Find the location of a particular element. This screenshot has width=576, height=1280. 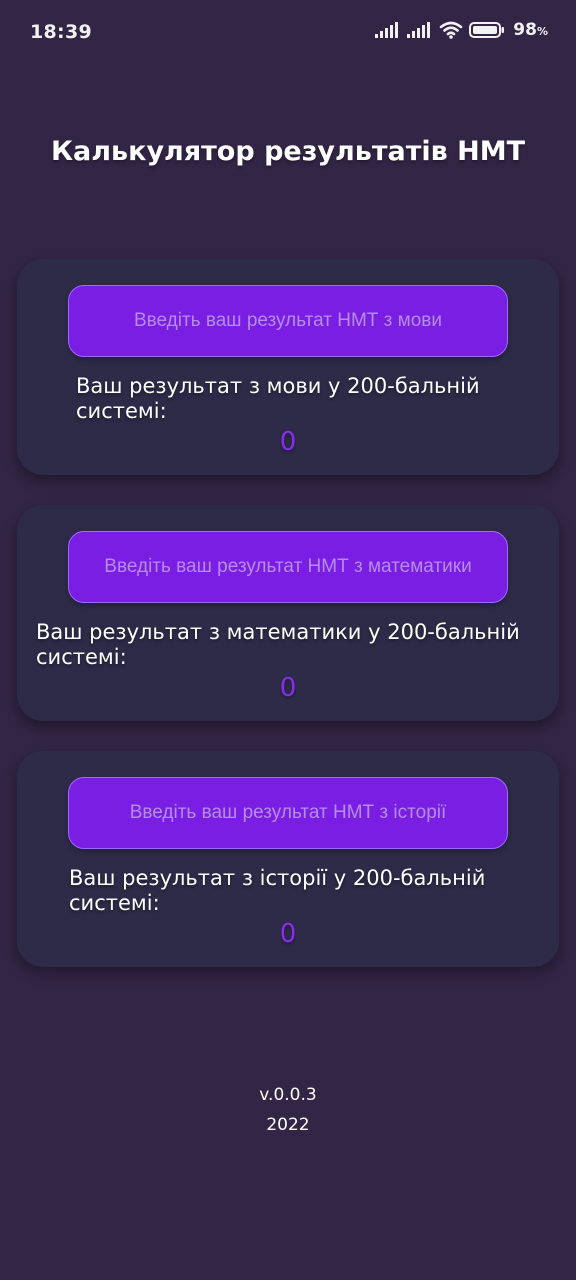

status-time: 18:39 is located at coordinates (61, 32).